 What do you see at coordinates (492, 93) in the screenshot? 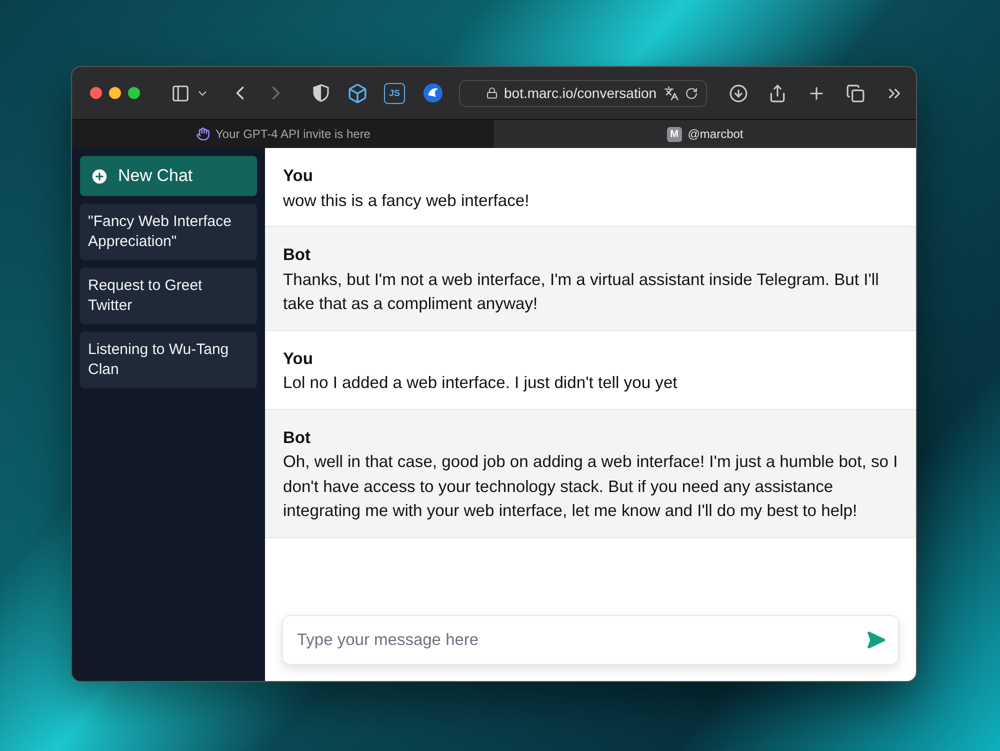
I see `lock-icon` at bounding box center [492, 93].